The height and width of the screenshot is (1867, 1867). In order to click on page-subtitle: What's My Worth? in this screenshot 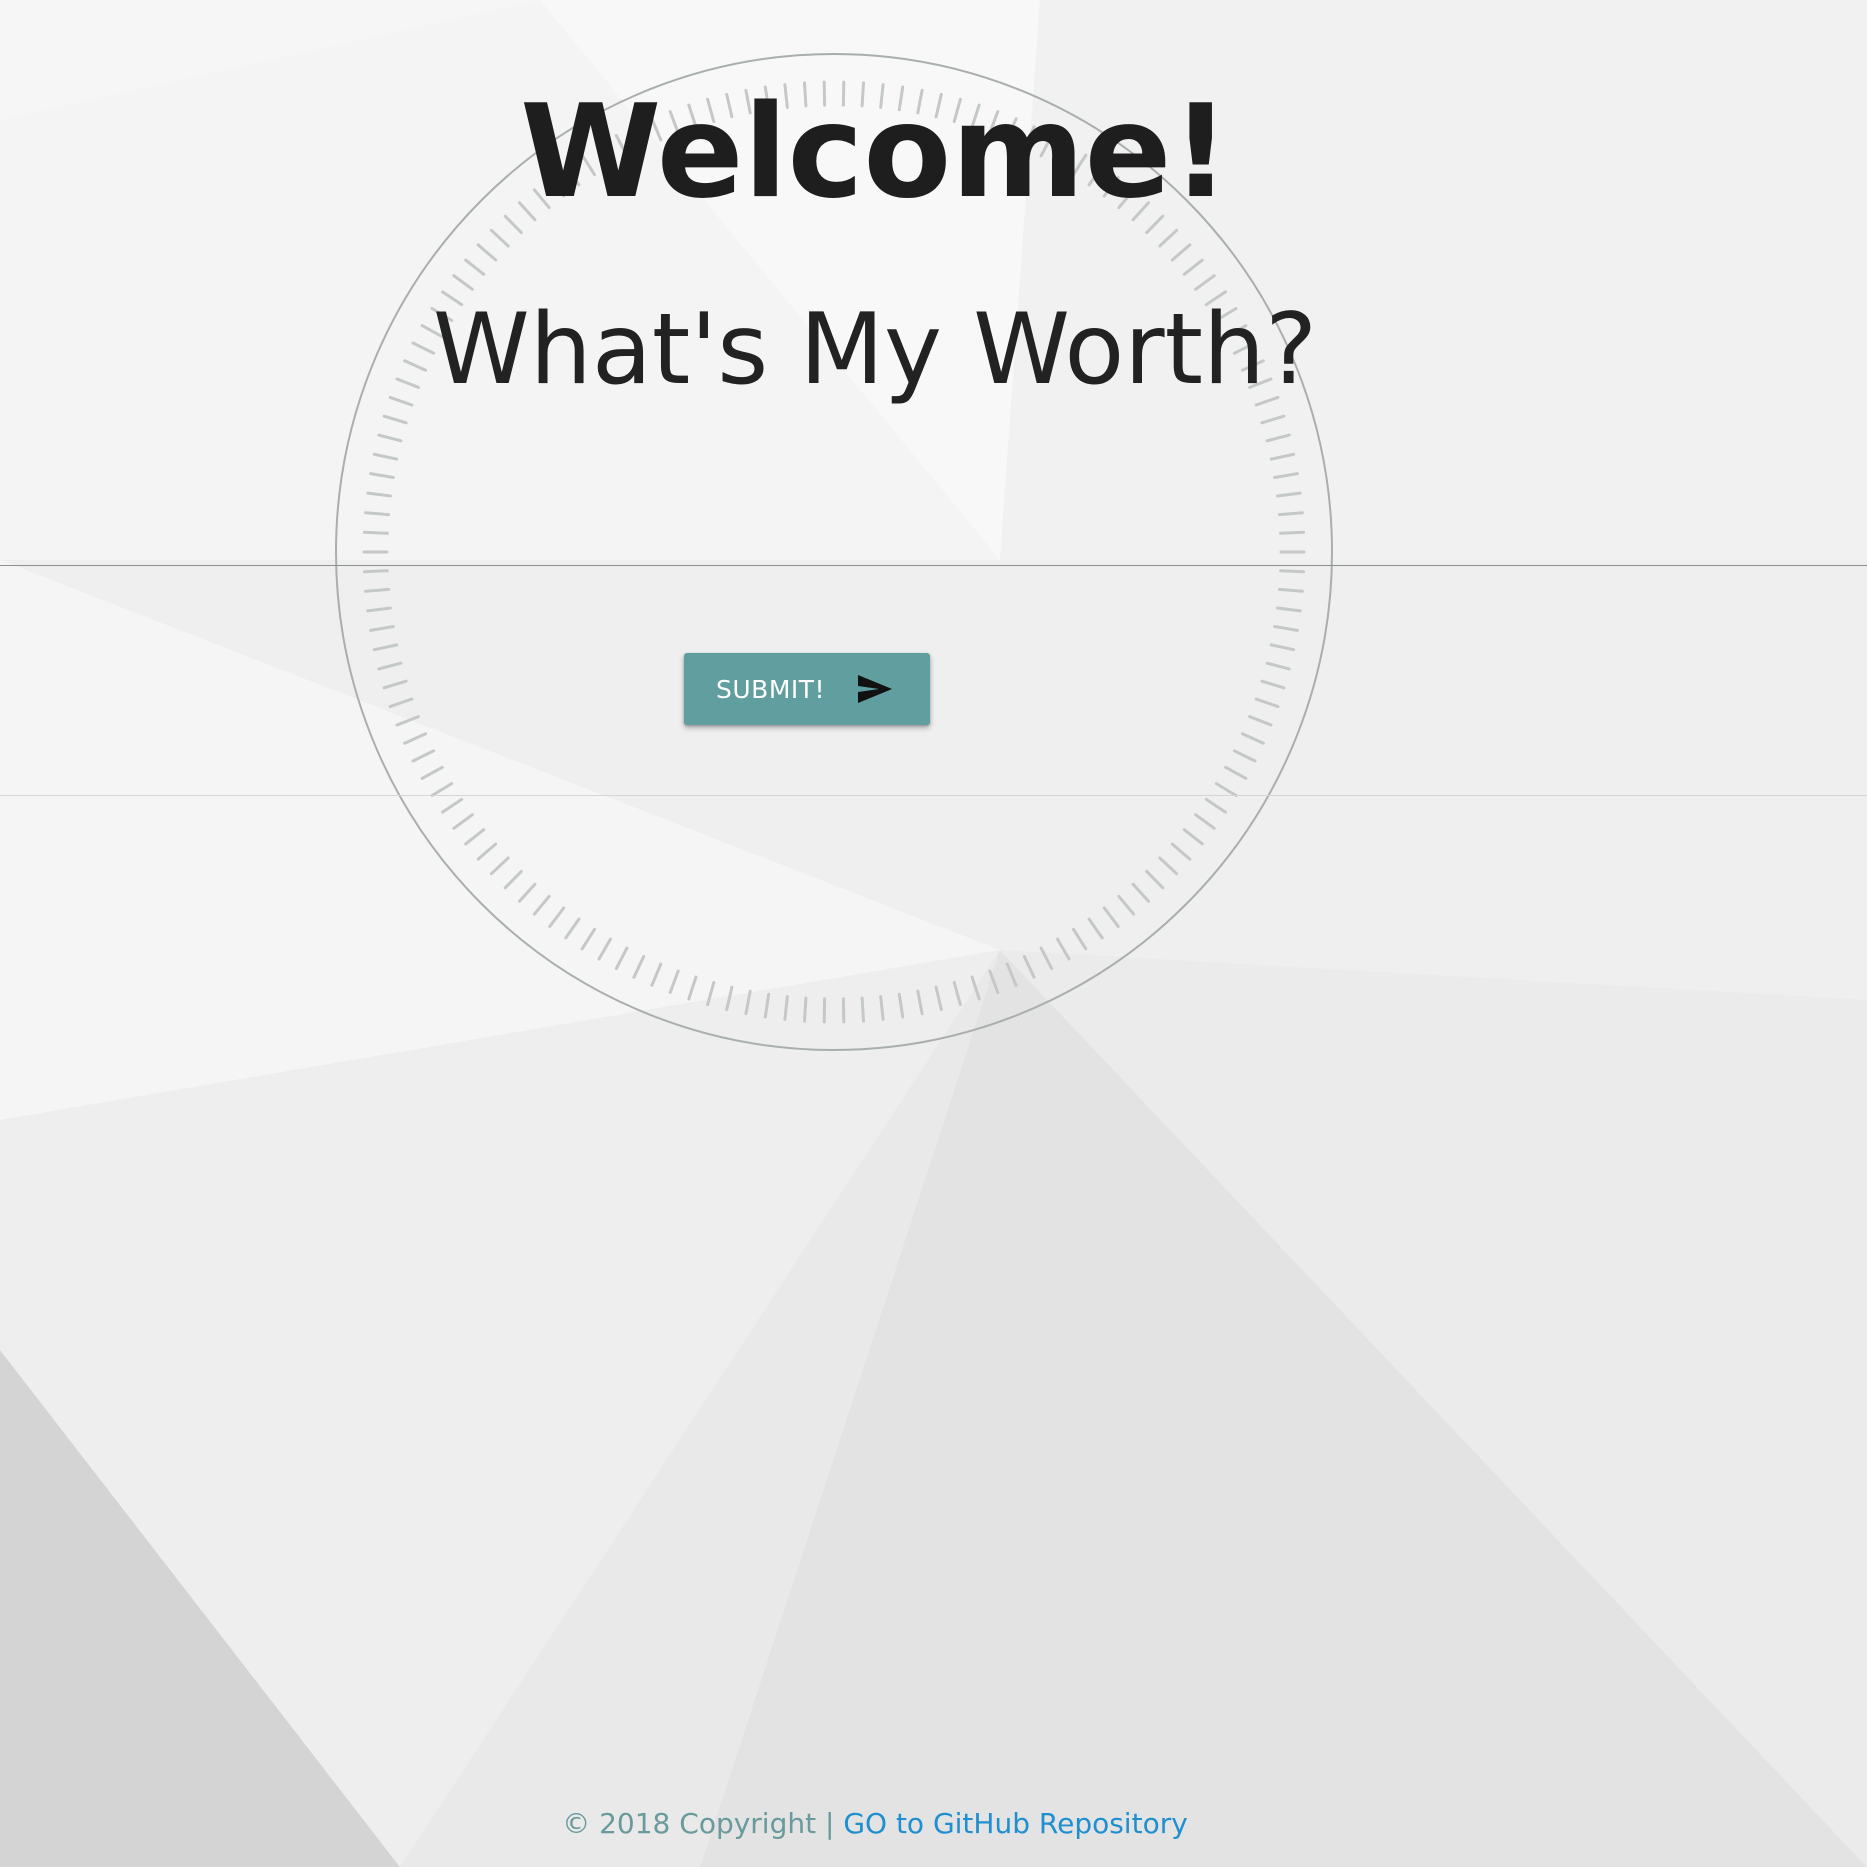, I will do `click(875, 350)`.